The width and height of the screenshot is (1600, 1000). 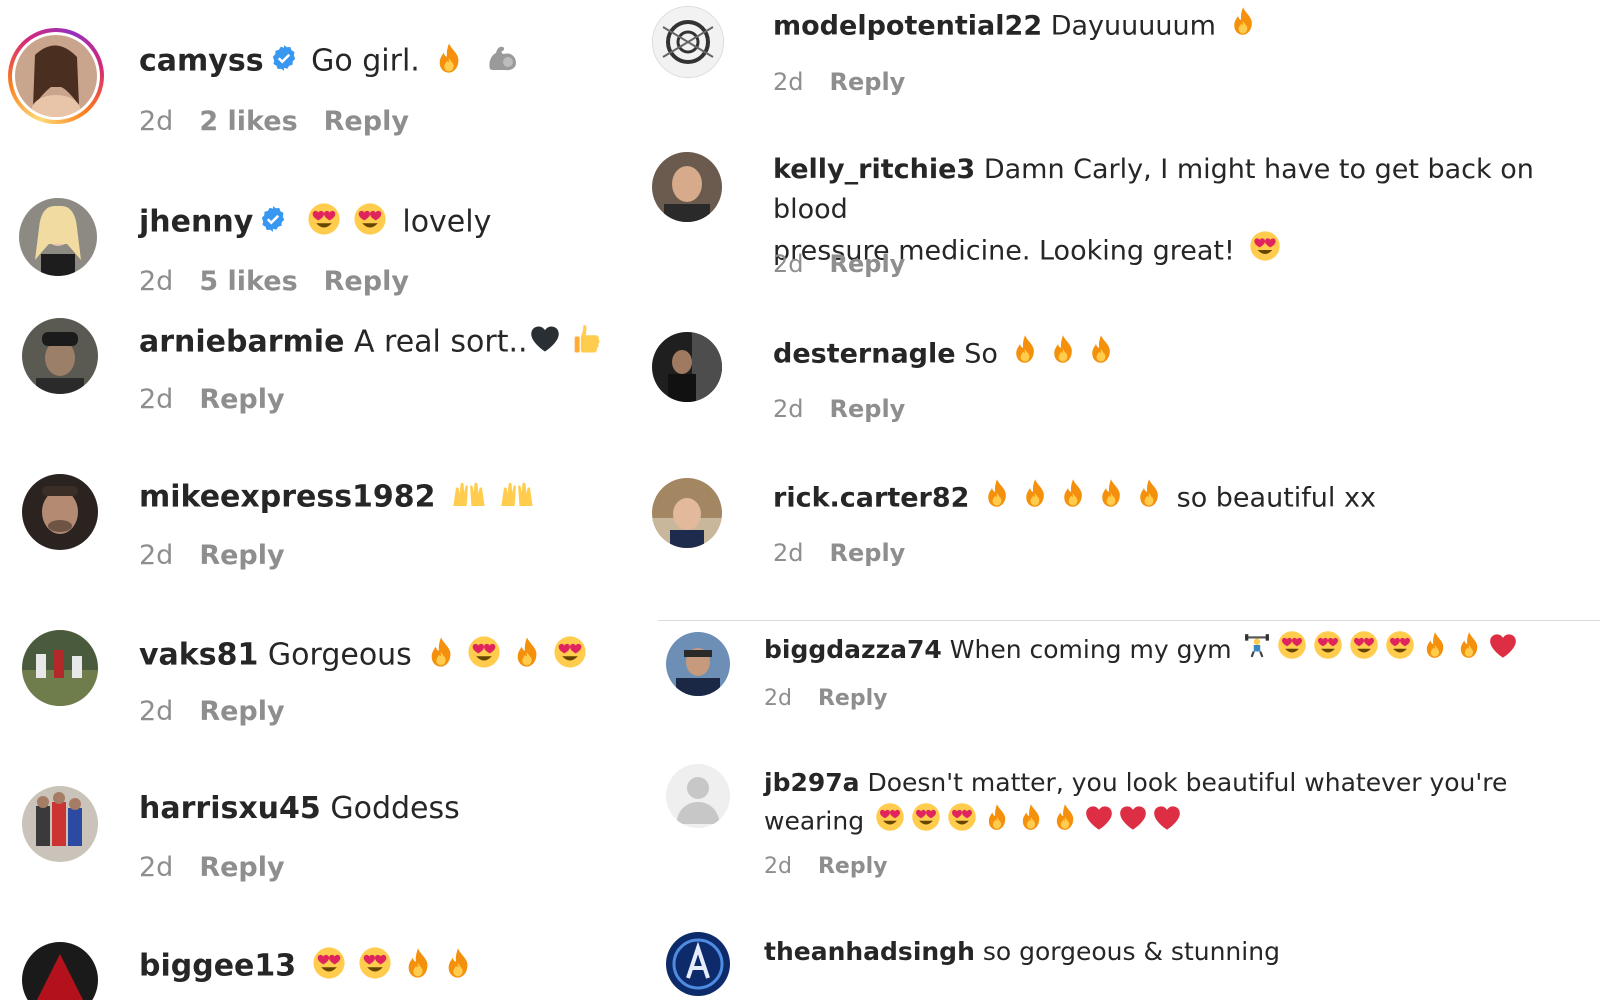 What do you see at coordinates (981, 354) in the screenshot?
I see `comment-text: So` at bounding box center [981, 354].